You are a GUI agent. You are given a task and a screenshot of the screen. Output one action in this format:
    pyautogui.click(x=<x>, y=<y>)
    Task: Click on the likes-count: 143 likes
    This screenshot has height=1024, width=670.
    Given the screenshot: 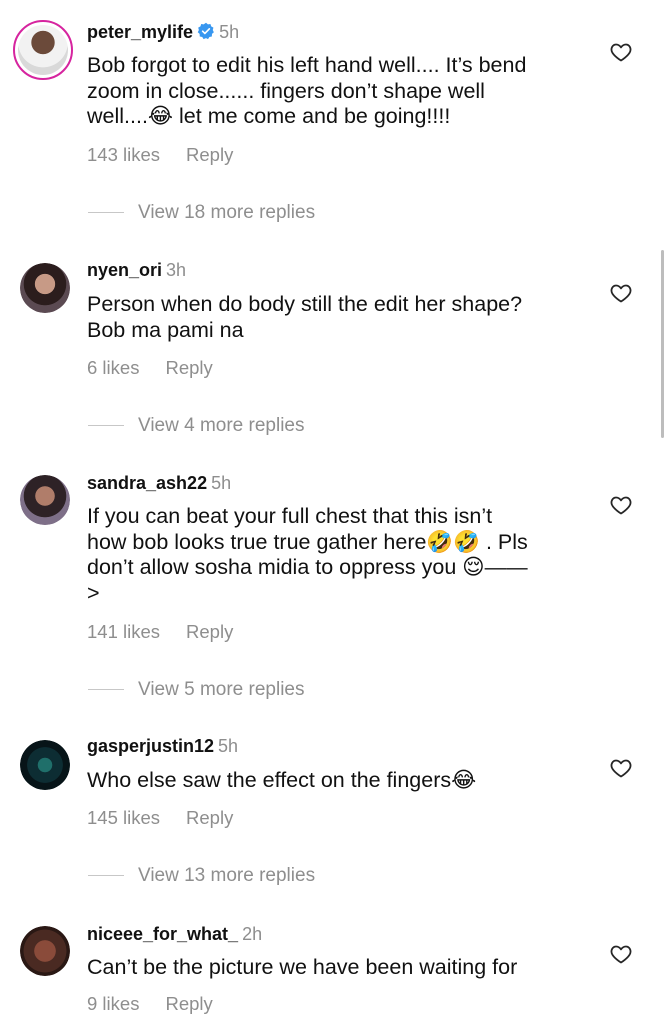 What is the action you would take?
    pyautogui.click(x=123, y=154)
    